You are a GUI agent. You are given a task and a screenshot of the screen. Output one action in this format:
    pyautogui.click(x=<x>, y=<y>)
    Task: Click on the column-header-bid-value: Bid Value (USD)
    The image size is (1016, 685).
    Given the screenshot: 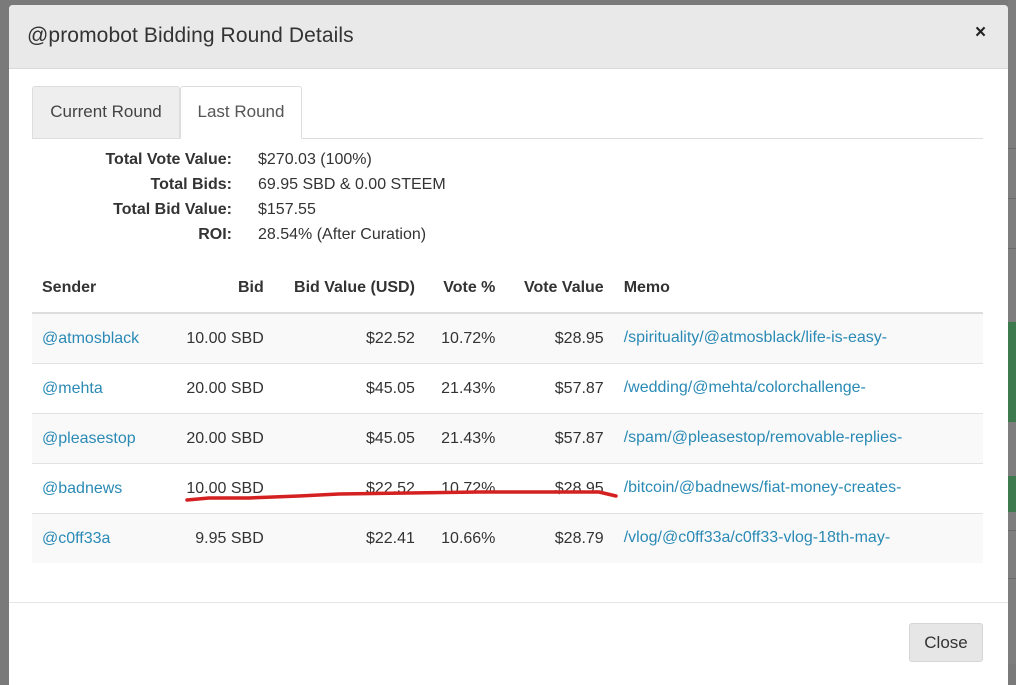 What is the action you would take?
    pyautogui.click(x=349, y=289)
    